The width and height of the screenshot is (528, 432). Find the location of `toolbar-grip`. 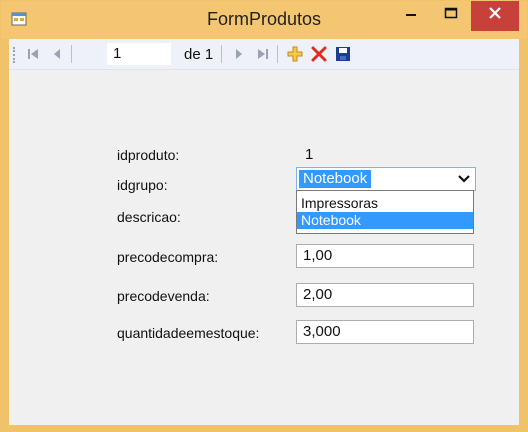

toolbar-grip is located at coordinates (15, 55).